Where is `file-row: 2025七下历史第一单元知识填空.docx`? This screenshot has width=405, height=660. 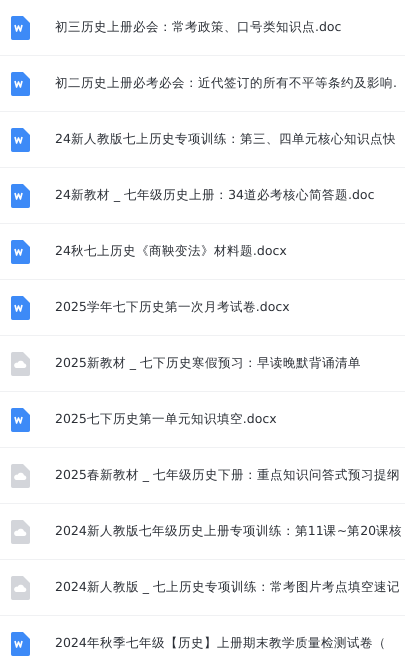 file-row: 2025七下历史第一单元知识填空.docx is located at coordinates (202, 420).